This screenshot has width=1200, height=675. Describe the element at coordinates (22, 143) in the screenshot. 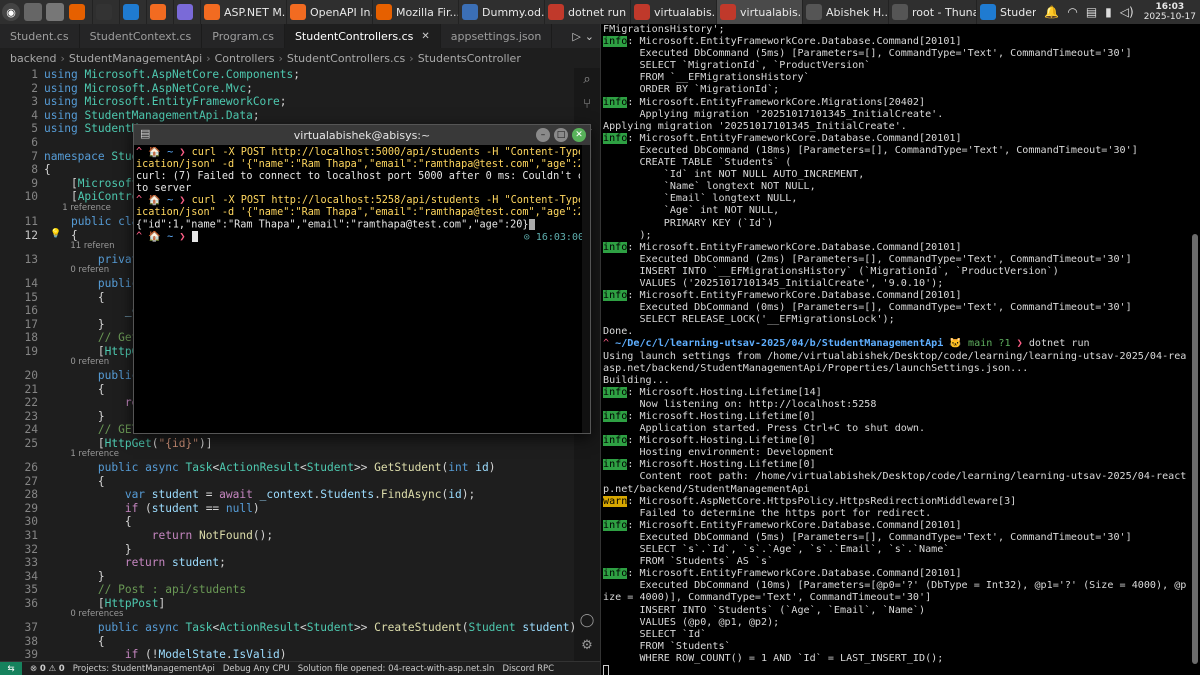

I see `code-line: 6` at that location.